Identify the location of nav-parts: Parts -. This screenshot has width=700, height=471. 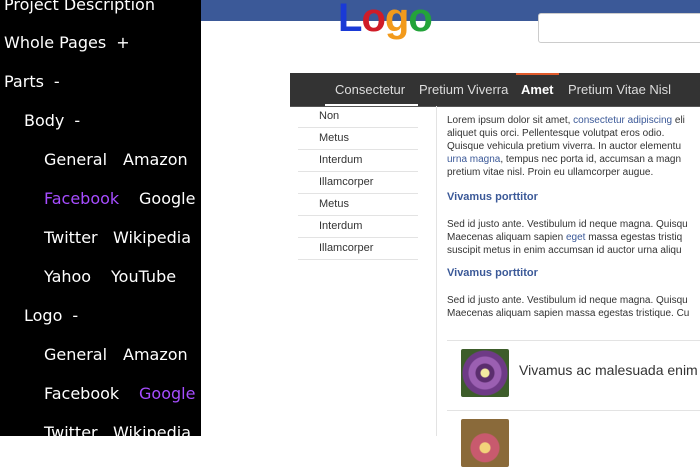
(32, 81).